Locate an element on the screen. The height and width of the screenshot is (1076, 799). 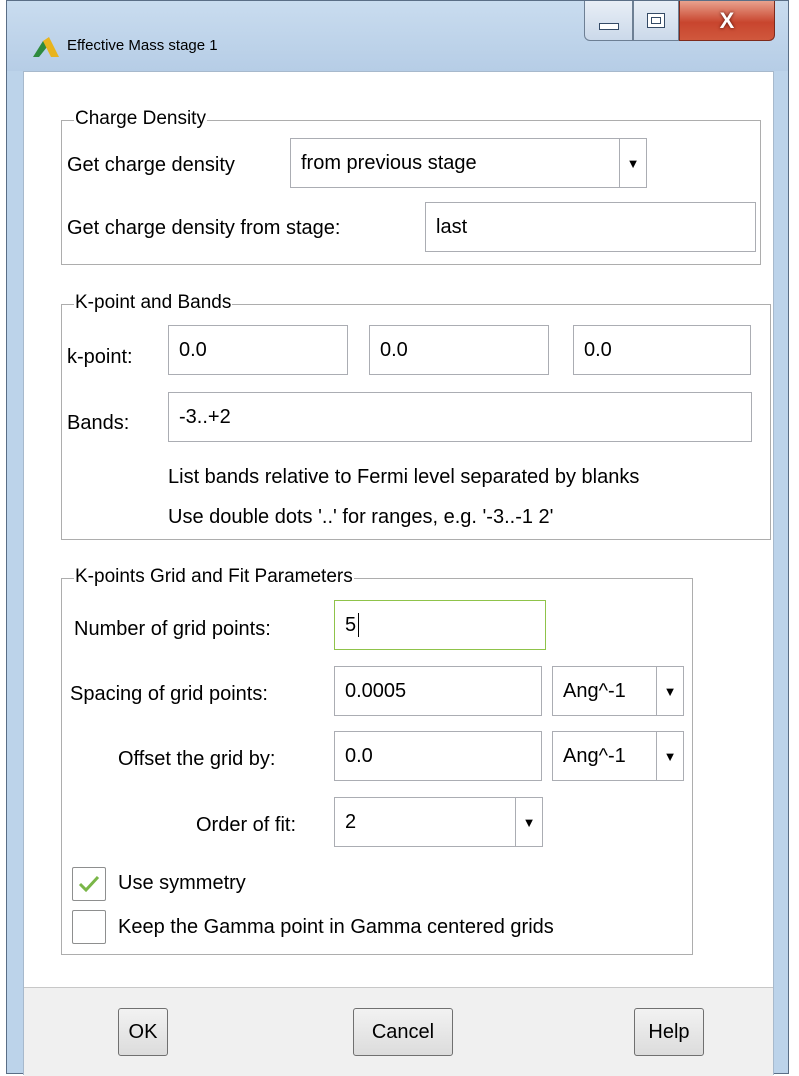
checkmark-icon is located at coordinates (89, 884).